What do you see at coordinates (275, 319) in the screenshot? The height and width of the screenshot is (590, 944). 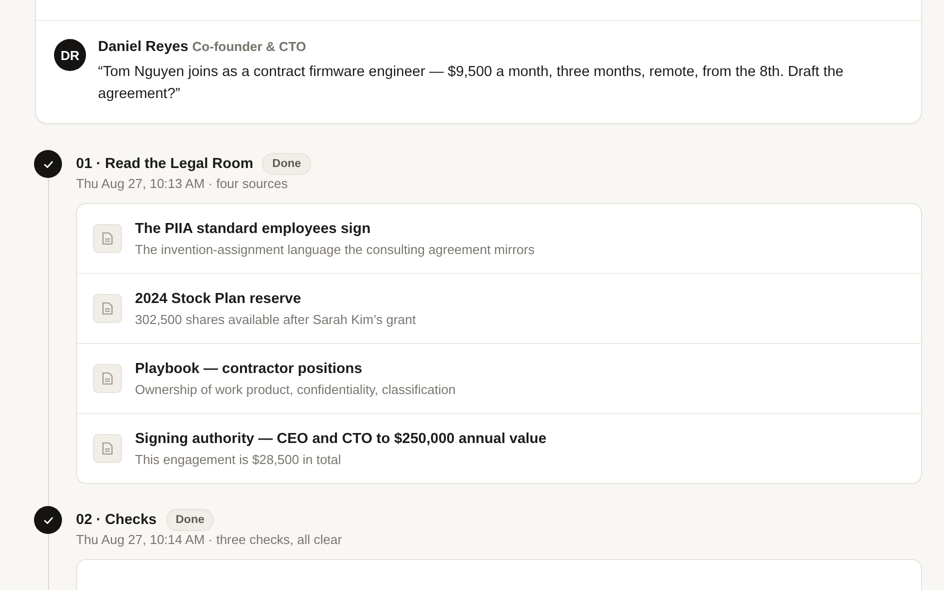 I see `source-detail: 302,500 shares available after Sarah Kim’s grant` at bounding box center [275, 319].